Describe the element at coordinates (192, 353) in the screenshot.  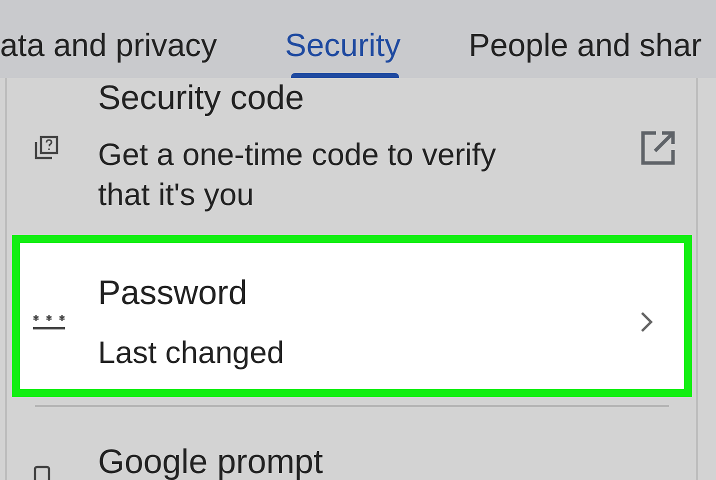
I see `item-subtitle: Last changed` at that location.